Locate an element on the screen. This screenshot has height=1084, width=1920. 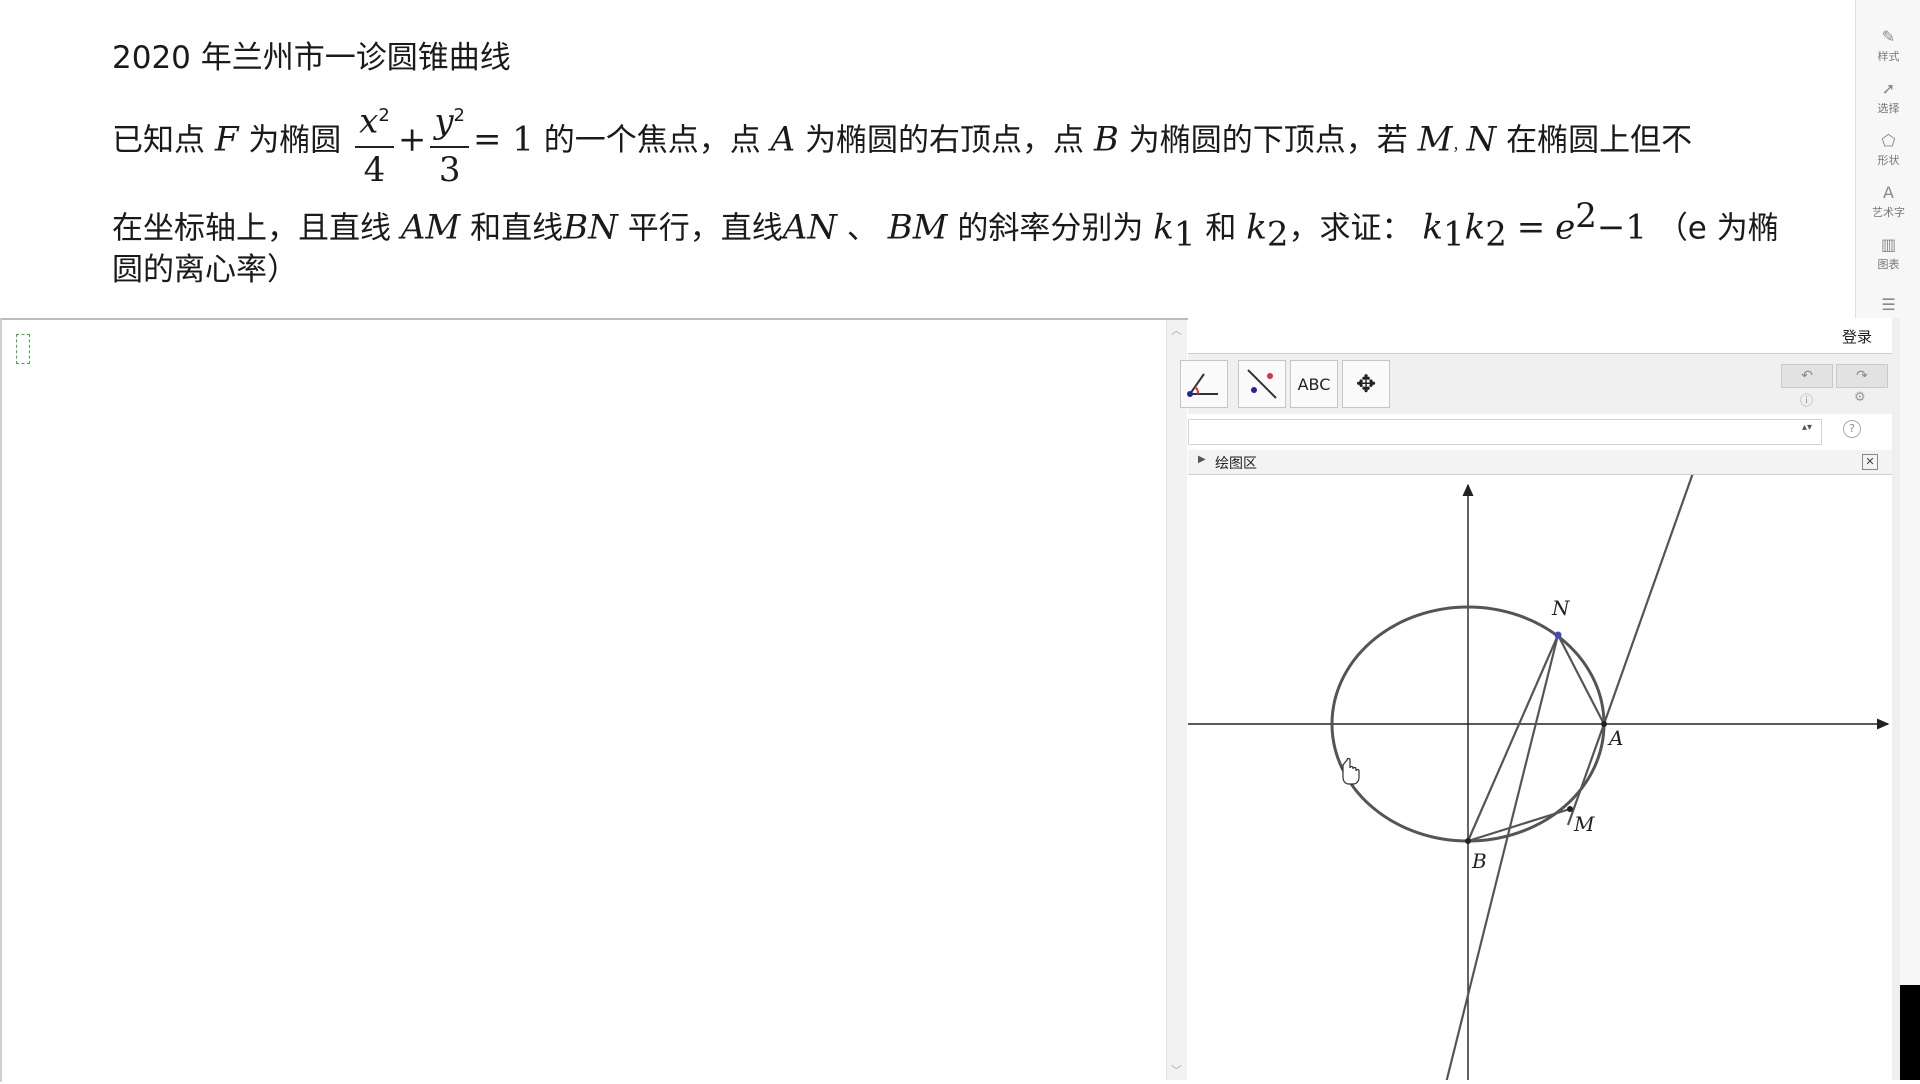
point-M is located at coordinates (1570, 809).